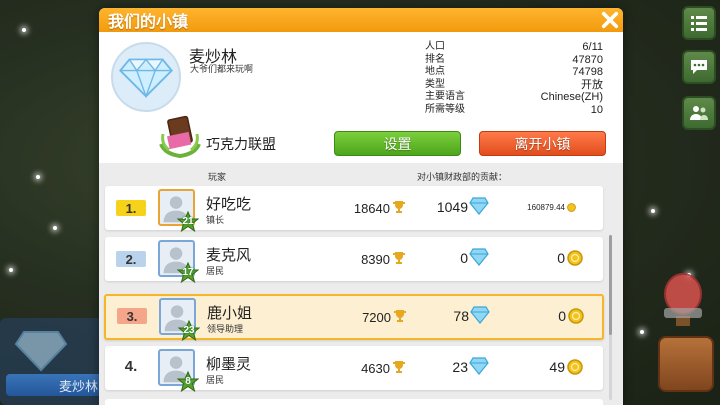  I want to click on player-row: 4. 8 柳墨灵 居民 4630 23 49, so click(354, 369).